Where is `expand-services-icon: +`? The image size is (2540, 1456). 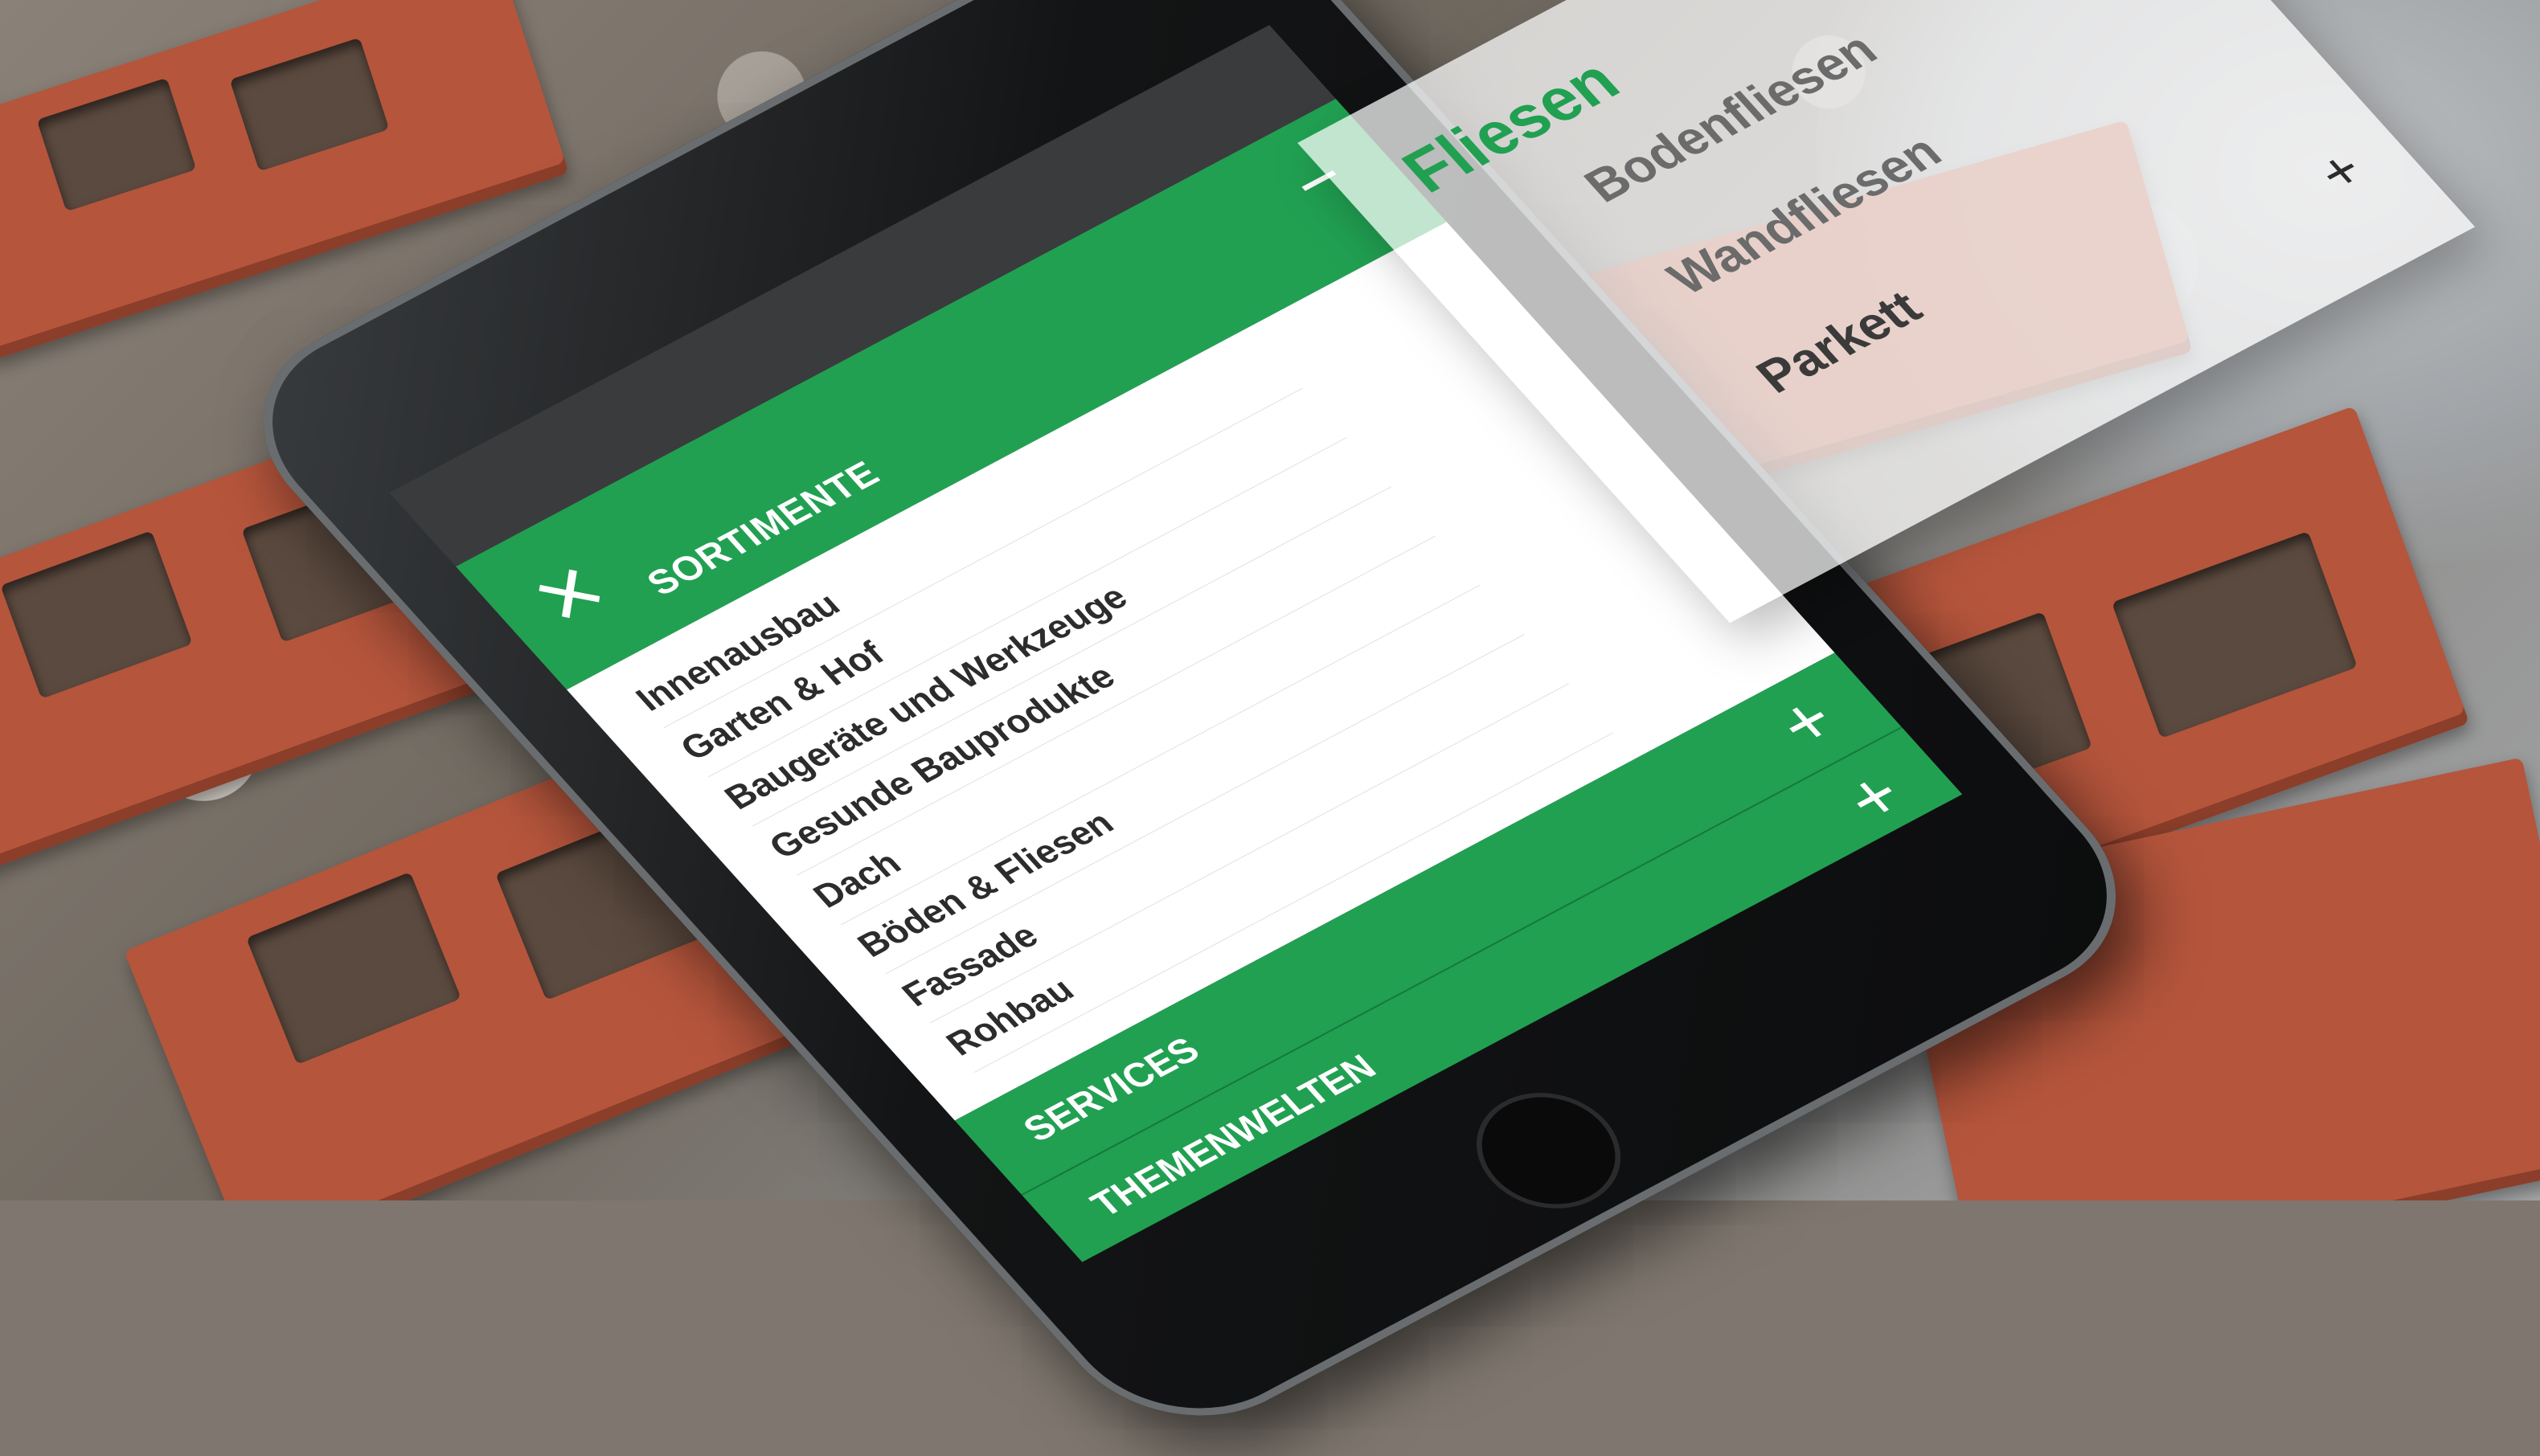 expand-services-icon: + is located at coordinates (1806, 722).